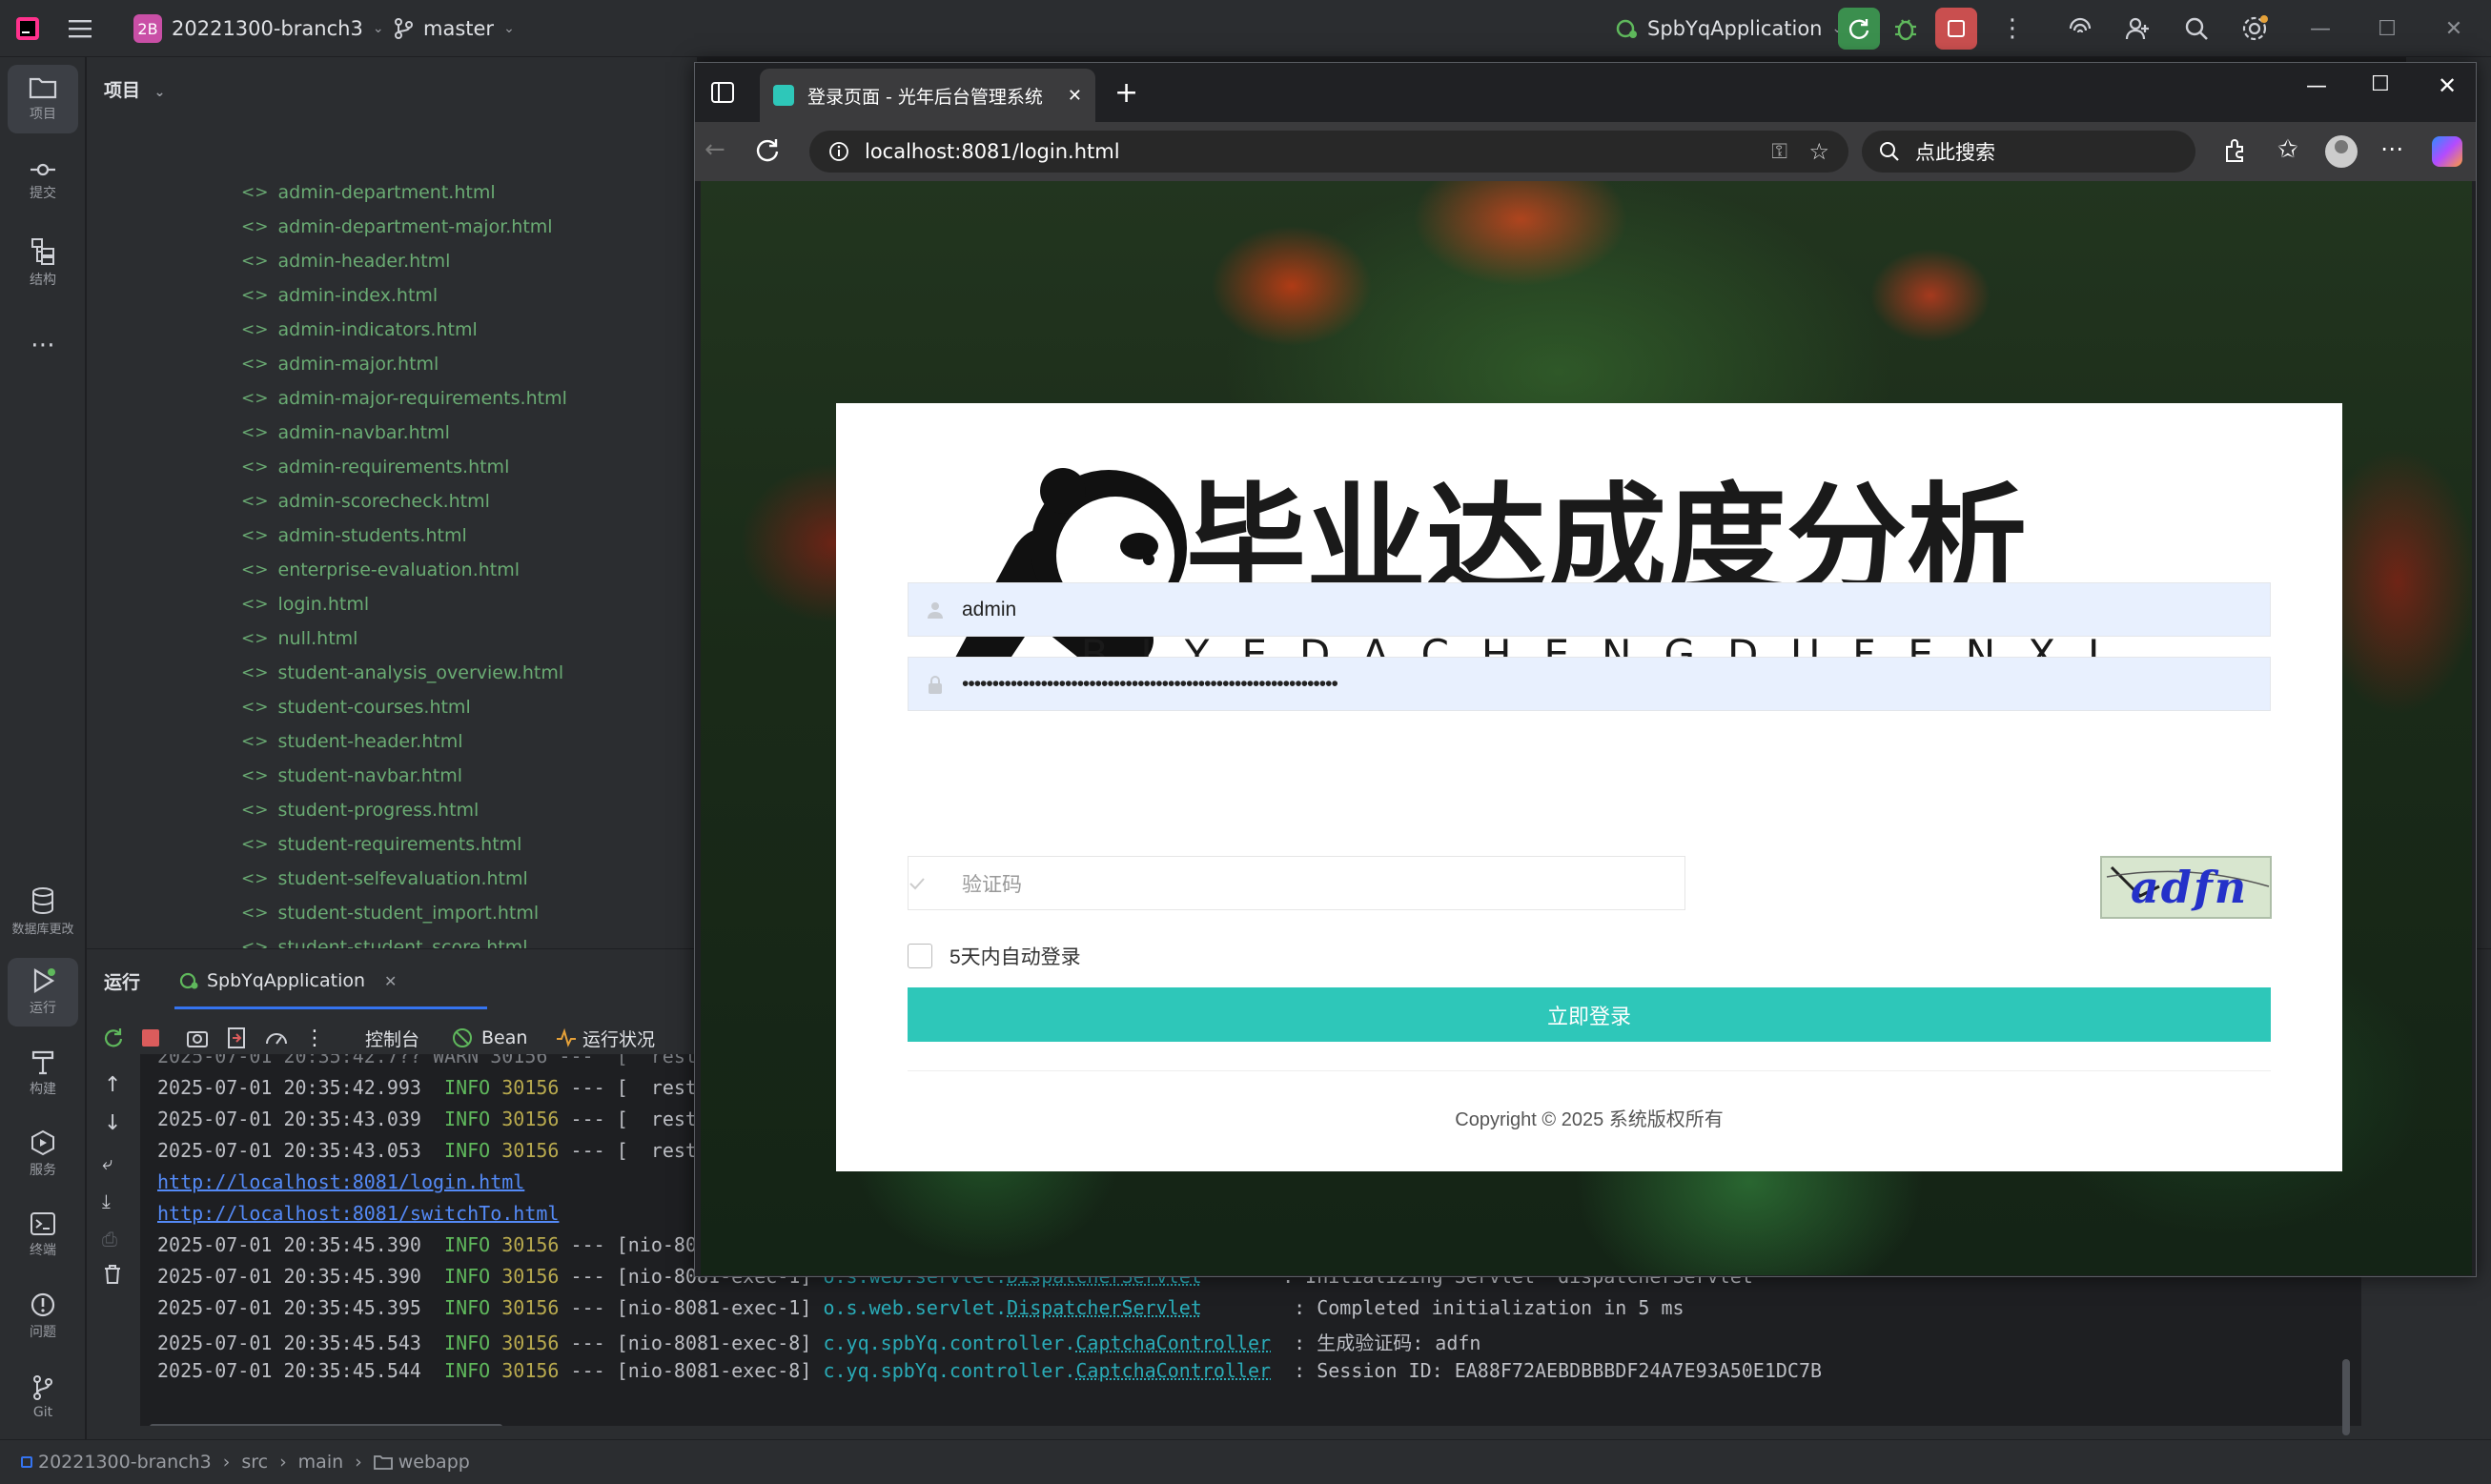 This screenshot has height=1484, width=2491. What do you see at coordinates (326, 1425) in the screenshot?
I see `horizontal-scrollbar` at bounding box center [326, 1425].